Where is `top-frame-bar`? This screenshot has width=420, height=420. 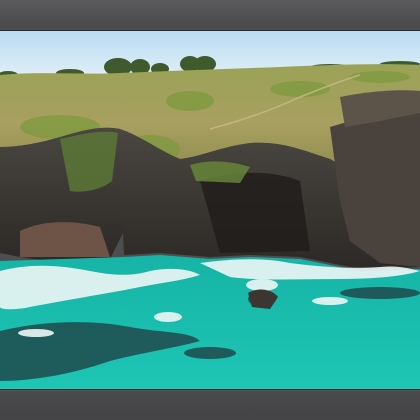 top-frame-bar is located at coordinates (210, 14).